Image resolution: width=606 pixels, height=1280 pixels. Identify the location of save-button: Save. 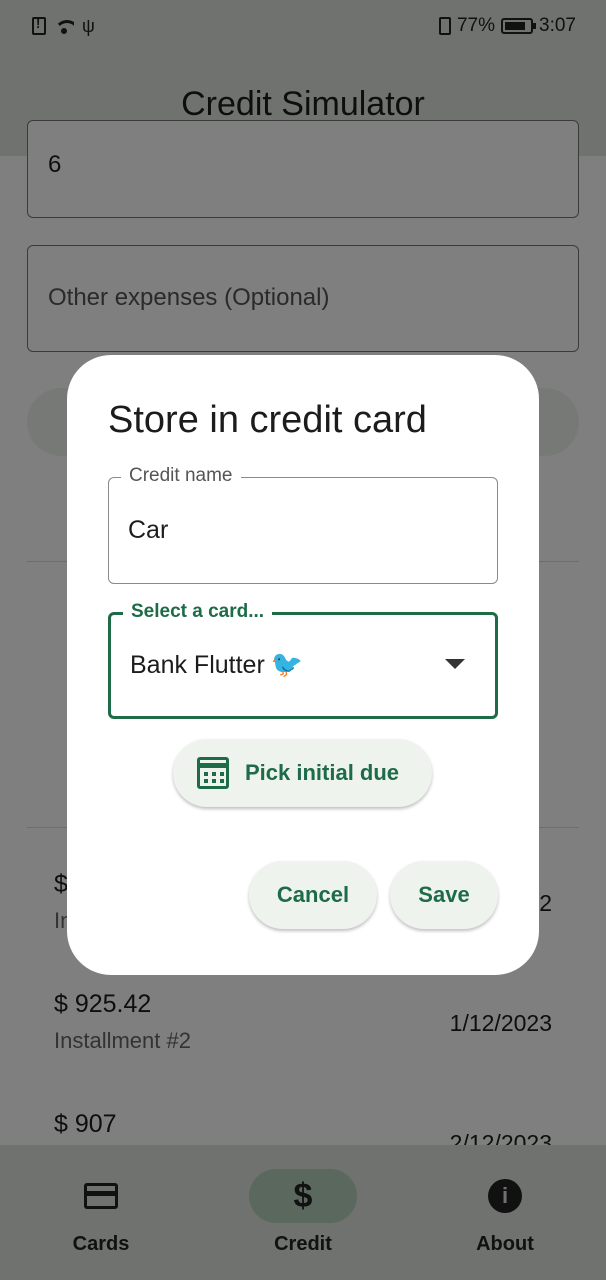
(444, 895).